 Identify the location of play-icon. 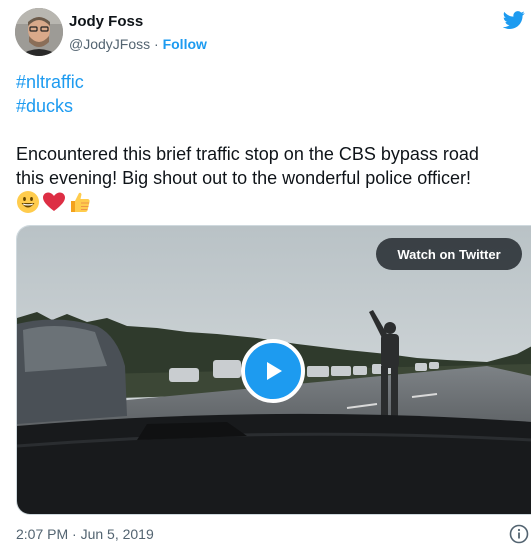
(274, 371).